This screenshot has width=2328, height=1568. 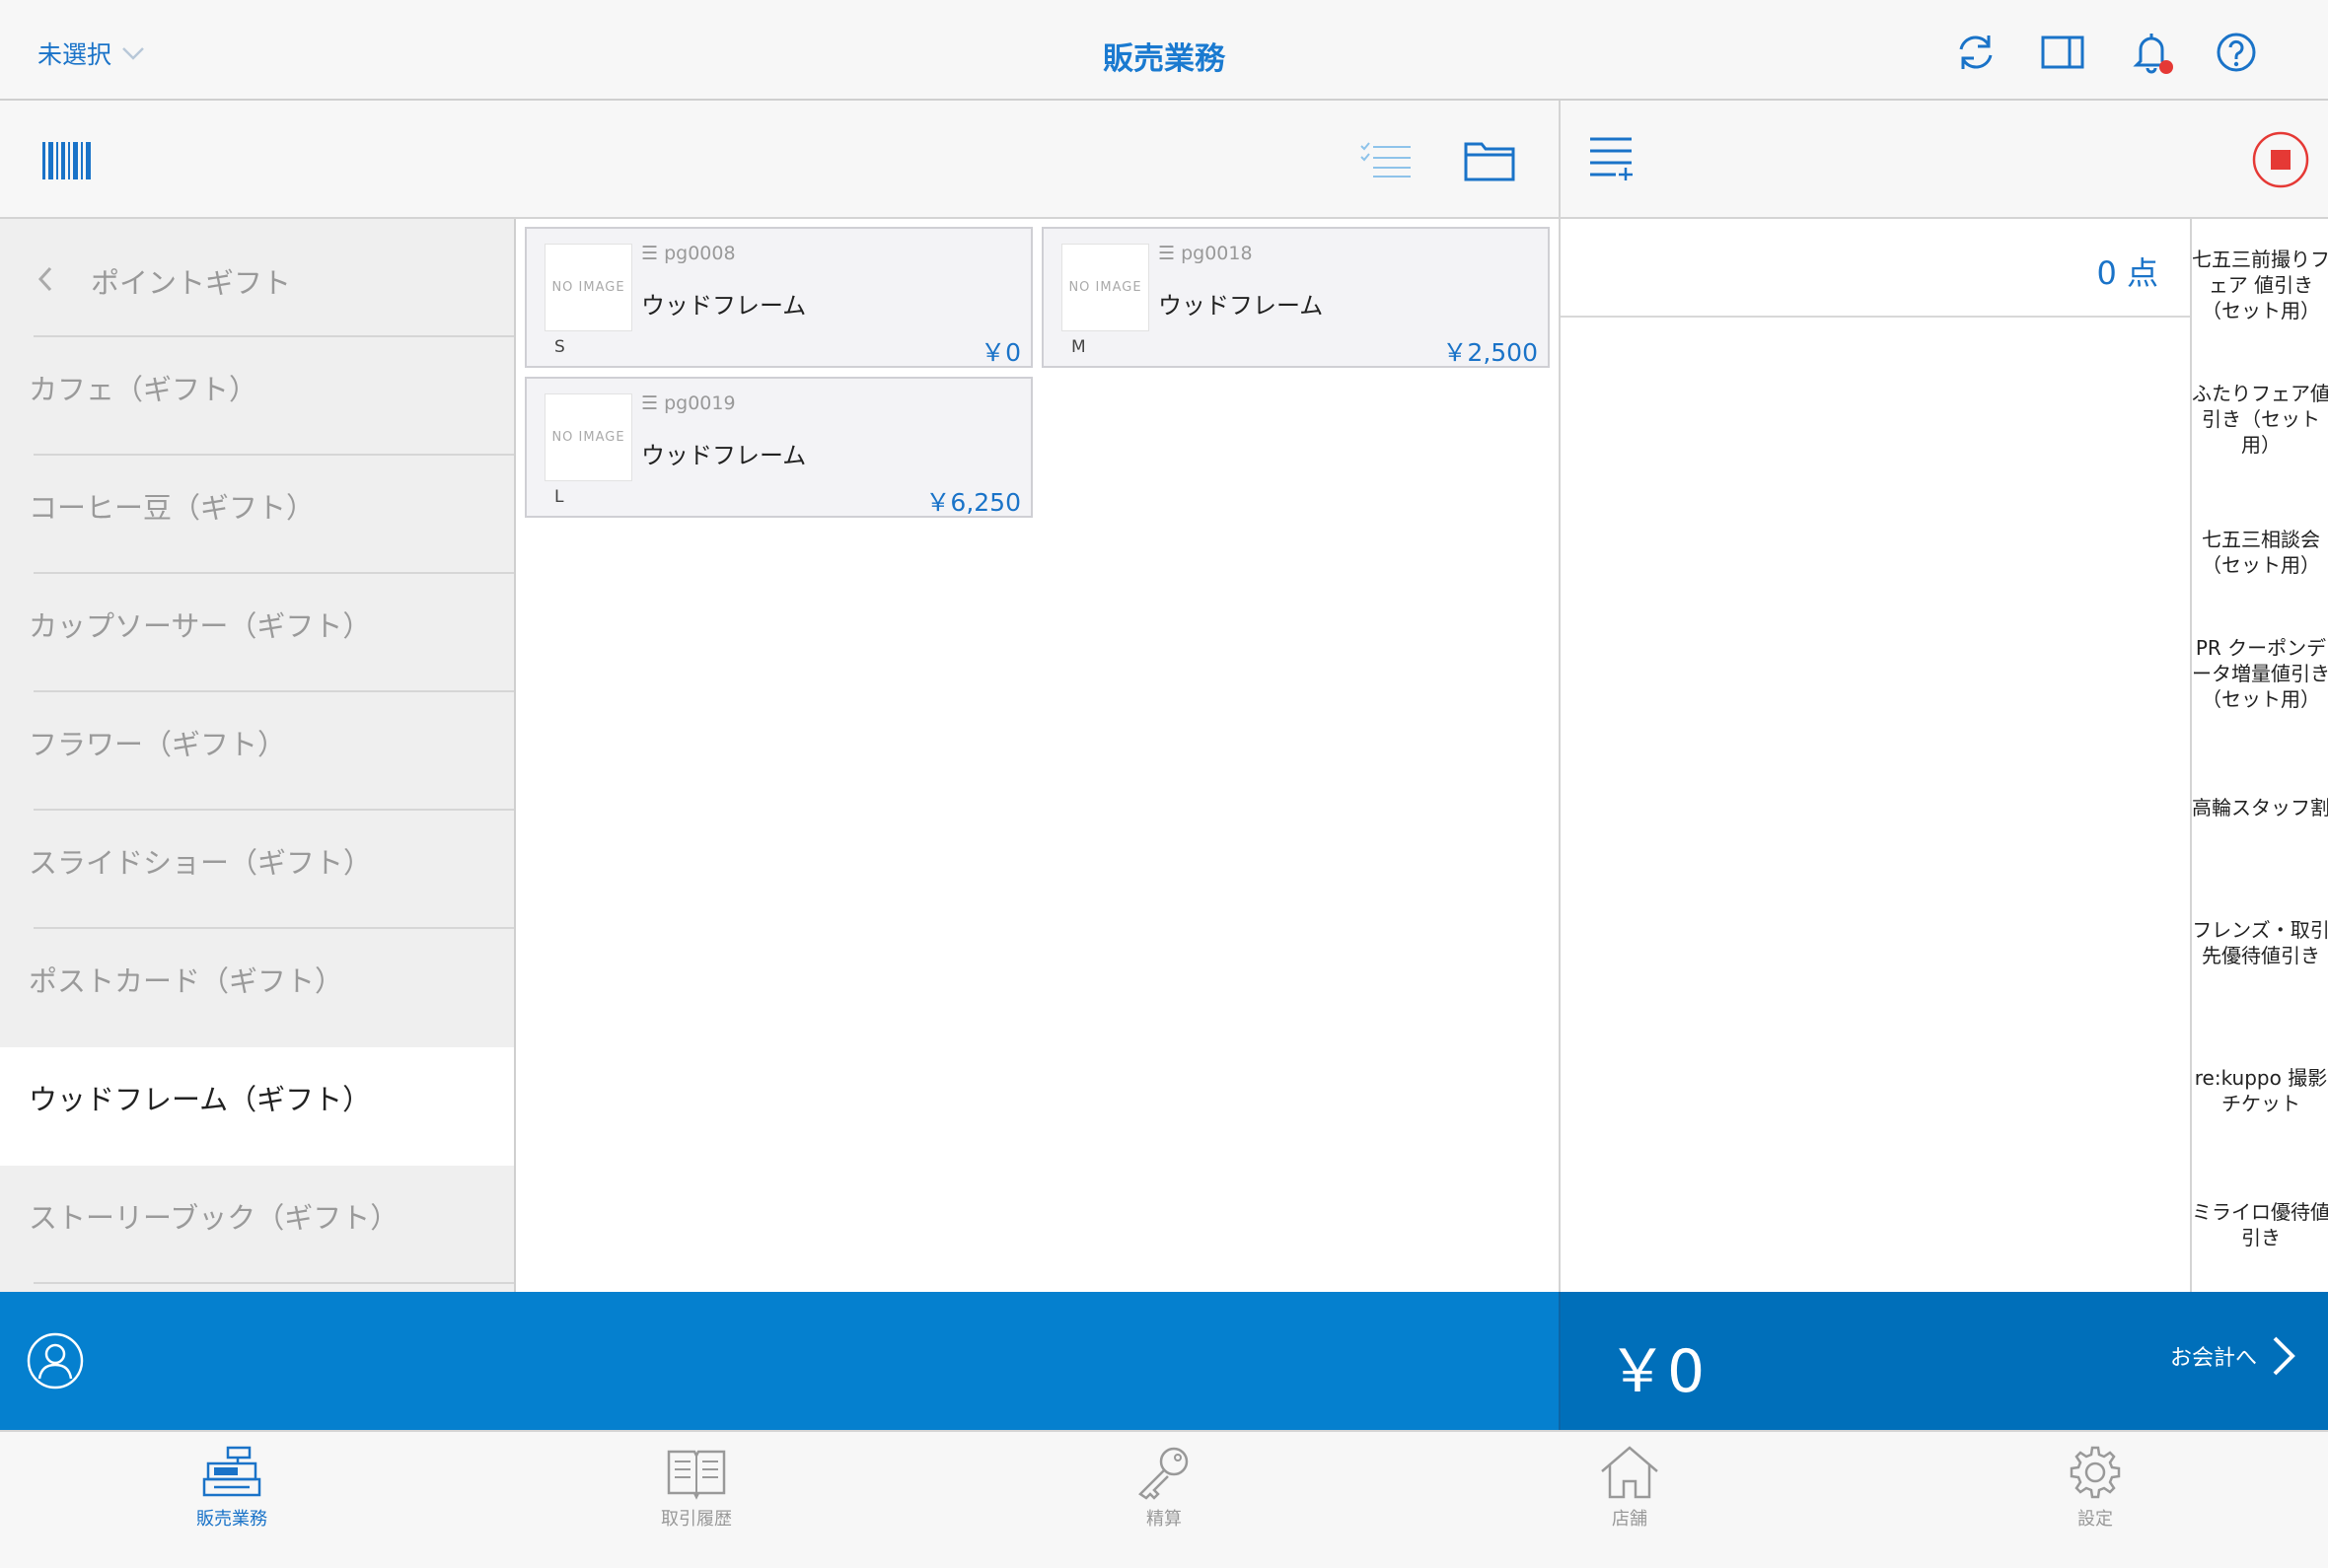 I want to click on product-size: S, so click(x=559, y=347).